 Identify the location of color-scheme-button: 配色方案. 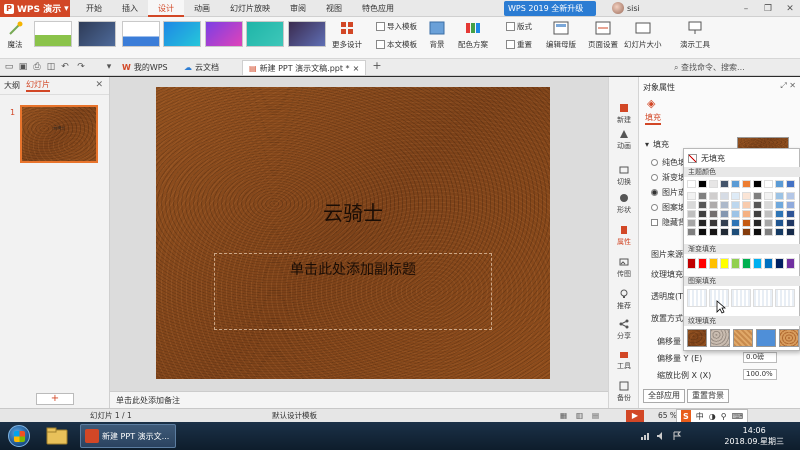
(473, 34).